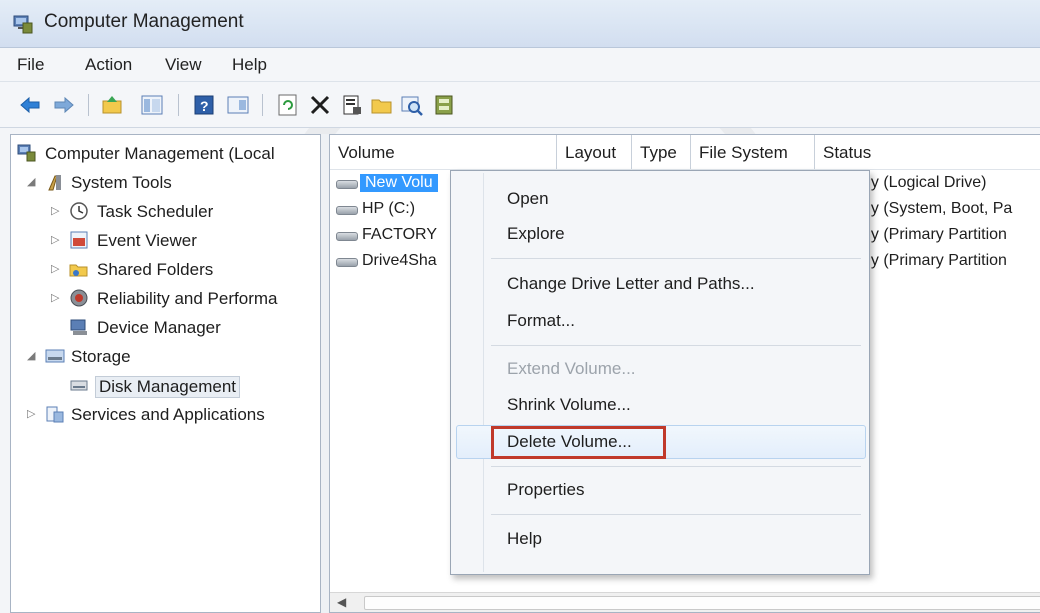 The height and width of the screenshot is (613, 1040). What do you see at coordinates (412, 105) in the screenshot?
I see `search-icon` at bounding box center [412, 105].